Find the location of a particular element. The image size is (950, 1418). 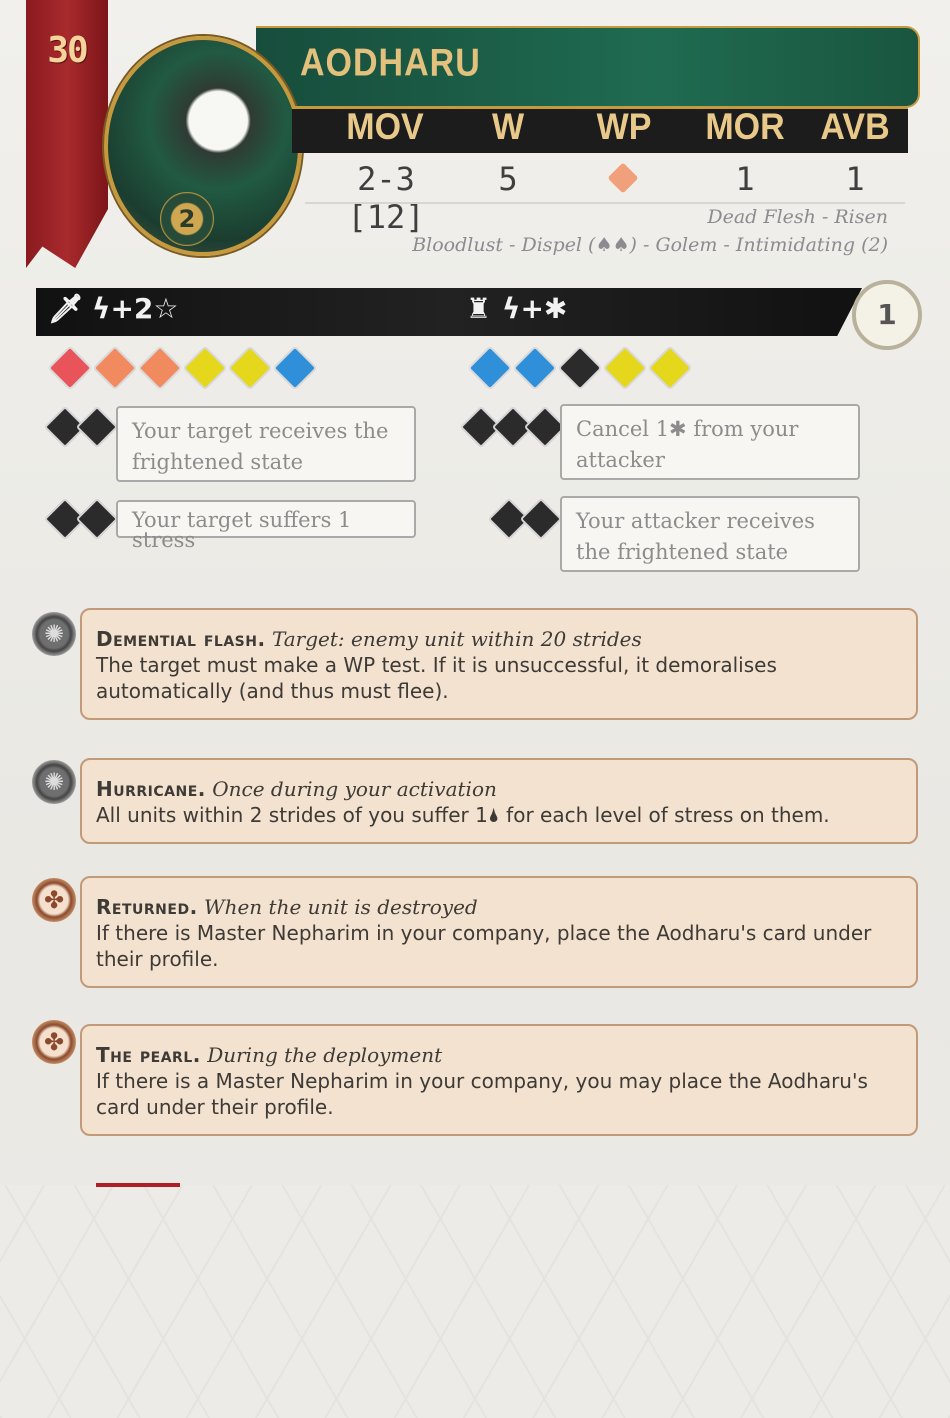

stat-divider is located at coordinates (605, 203).